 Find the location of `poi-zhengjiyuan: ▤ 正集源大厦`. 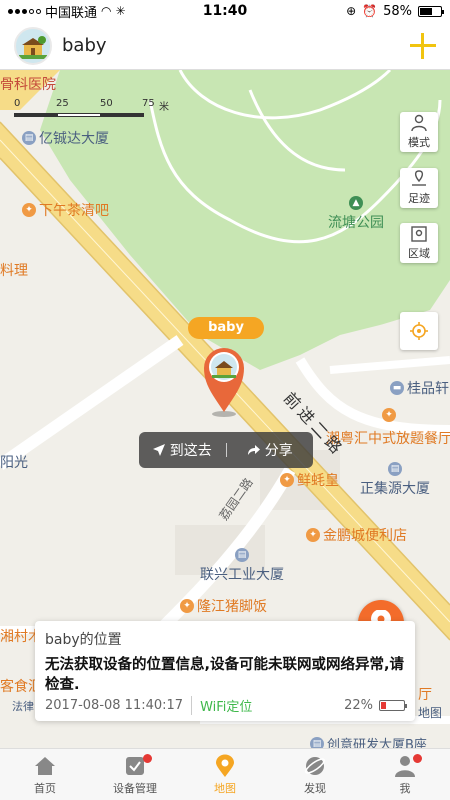

poi-zhengjiyuan: ▤ 正集源大厦 is located at coordinates (395, 480).